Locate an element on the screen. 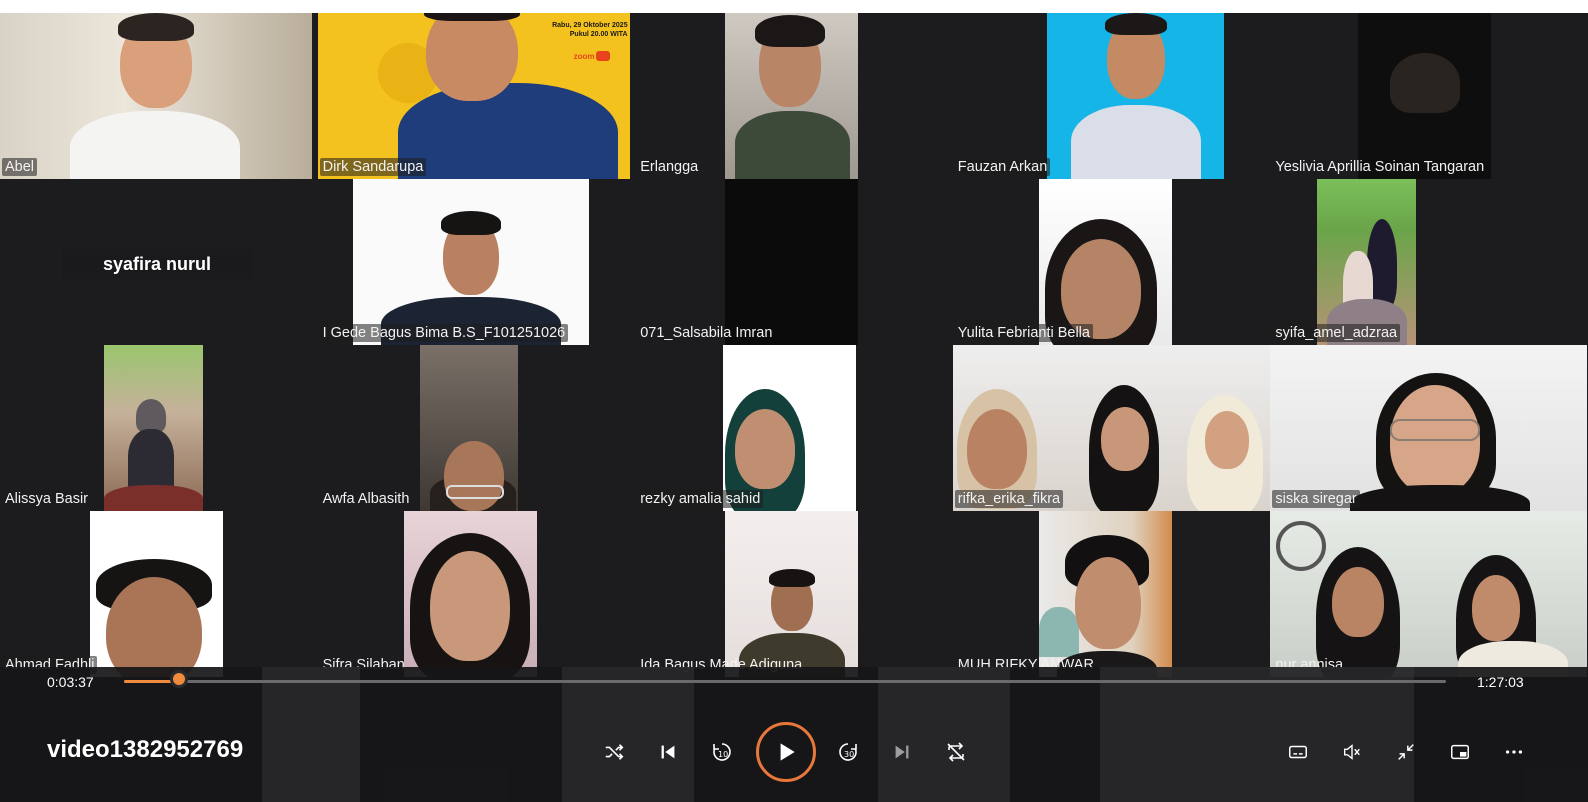  previous-button is located at coordinates (668, 752).